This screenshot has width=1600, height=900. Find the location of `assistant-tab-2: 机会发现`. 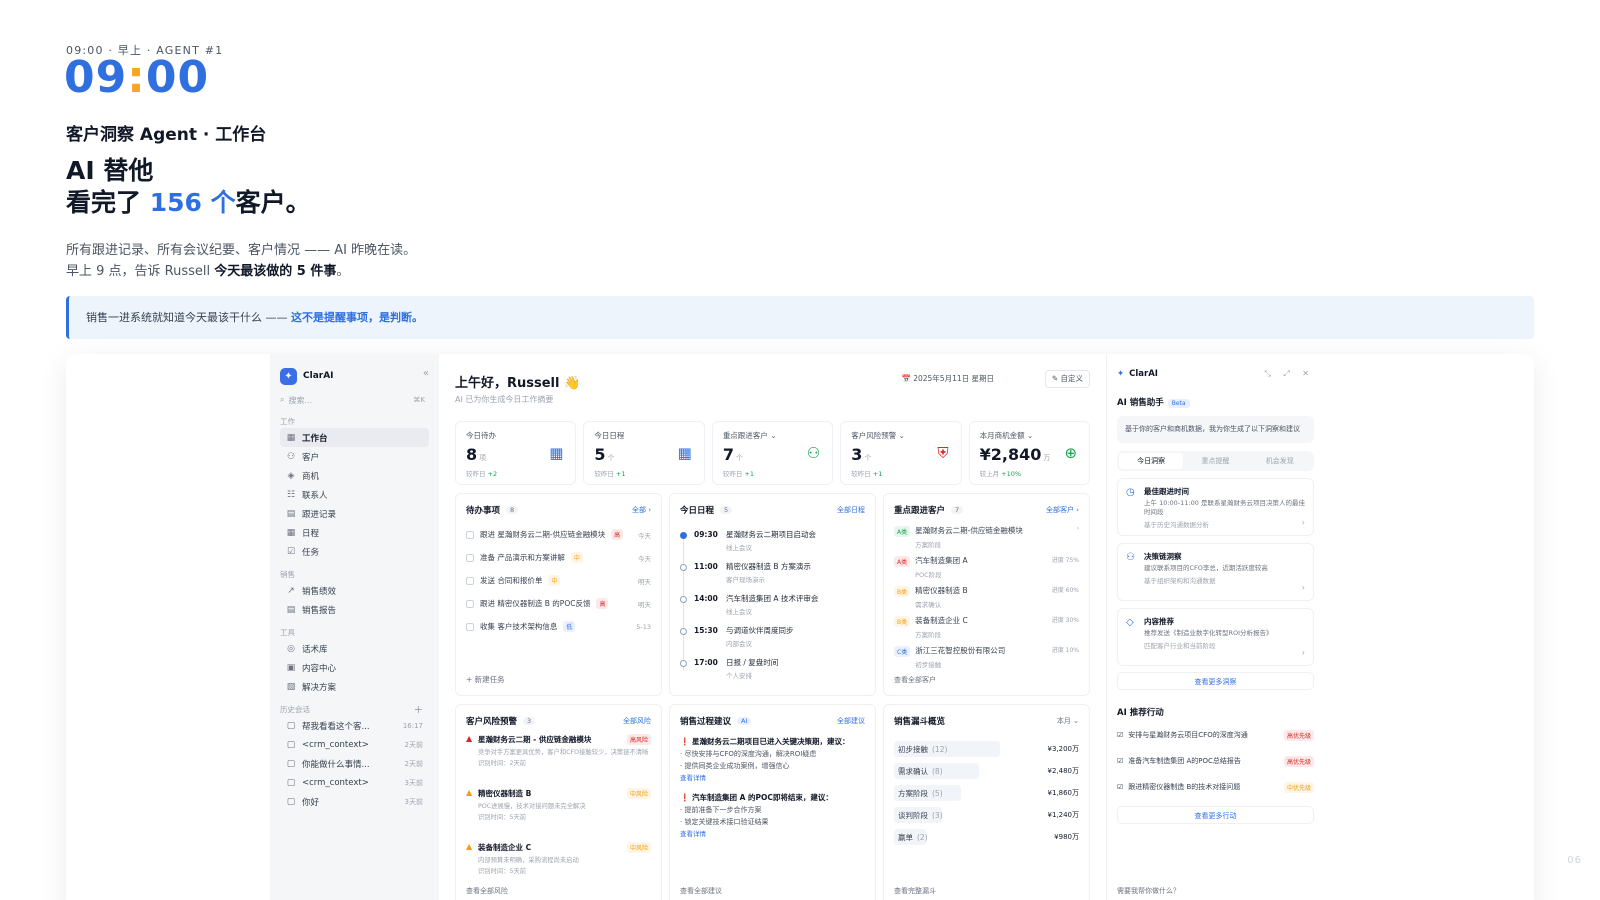

assistant-tab-2: 机会发现 is located at coordinates (1280, 461).